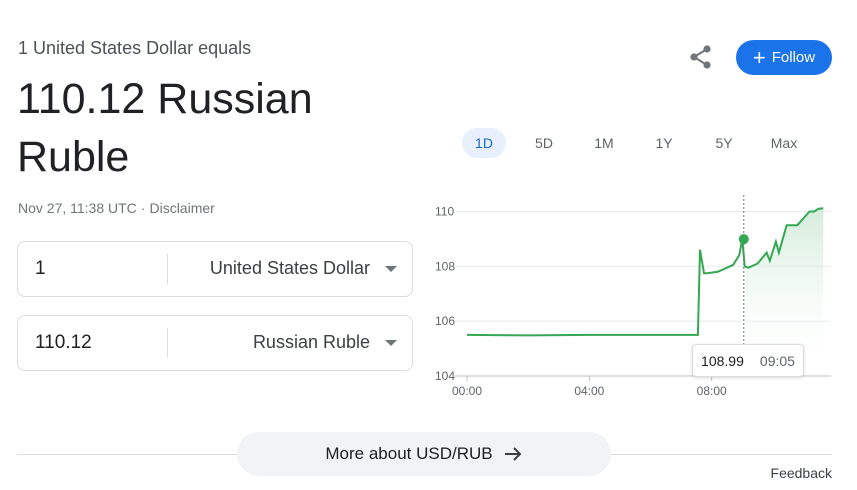 The height and width of the screenshot is (490, 857). I want to click on disclaimer-link: Disclaimer, so click(181, 208).